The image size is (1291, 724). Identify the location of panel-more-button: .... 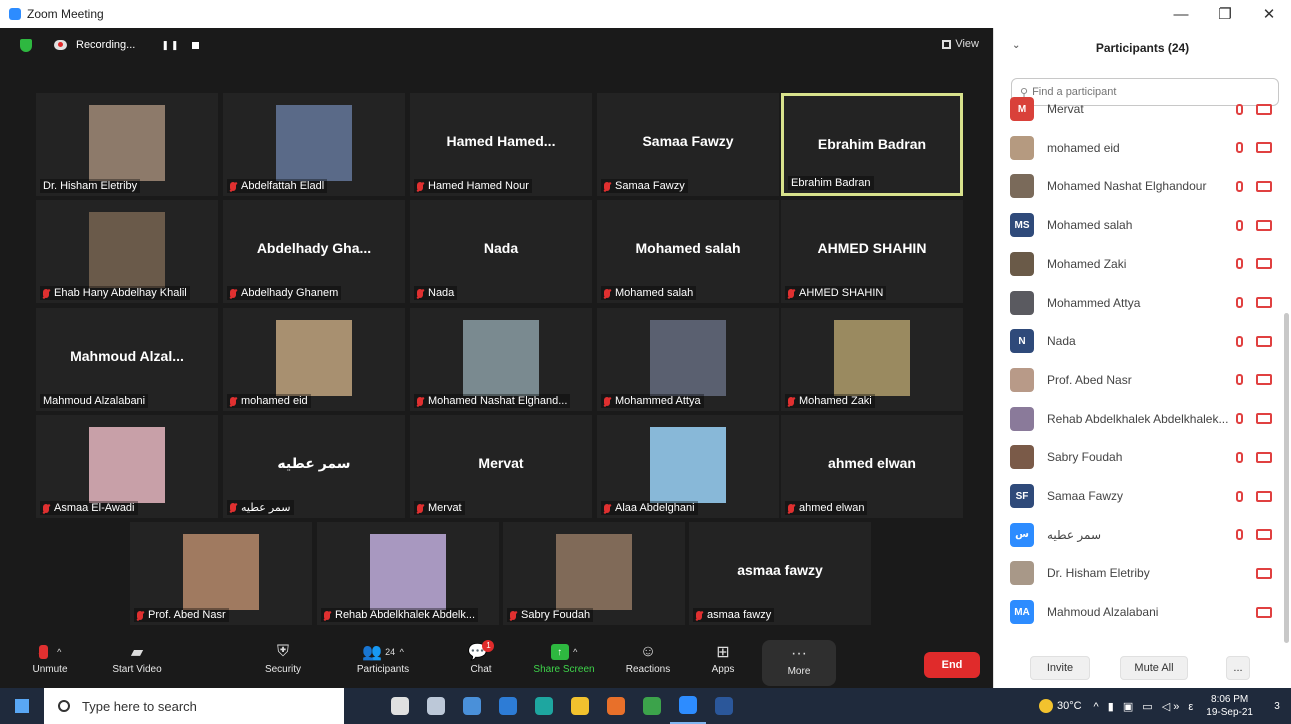
(1238, 668).